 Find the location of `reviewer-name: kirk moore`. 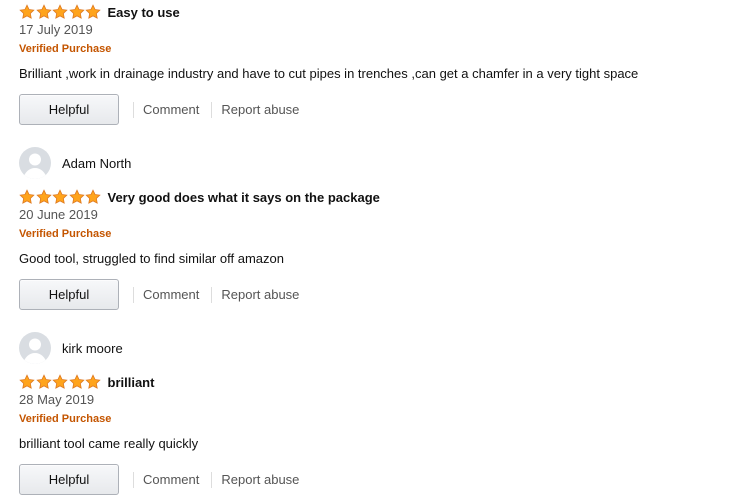

reviewer-name: kirk moore is located at coordinates (92, 348).